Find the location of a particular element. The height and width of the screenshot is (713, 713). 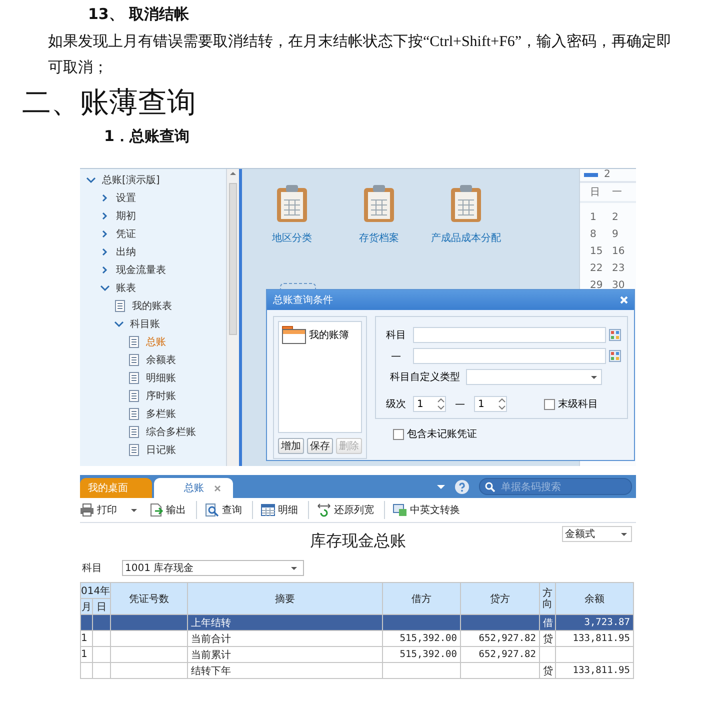

spinner-arrows-icon is located at coordinates (502, 404).